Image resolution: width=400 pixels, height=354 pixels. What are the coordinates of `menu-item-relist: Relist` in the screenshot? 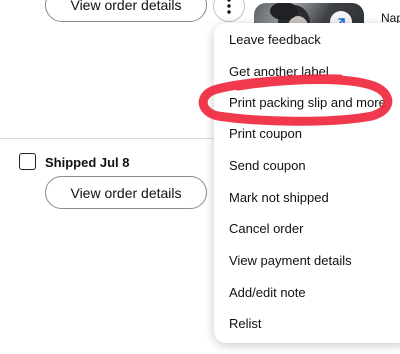 It's located at (245, 324).